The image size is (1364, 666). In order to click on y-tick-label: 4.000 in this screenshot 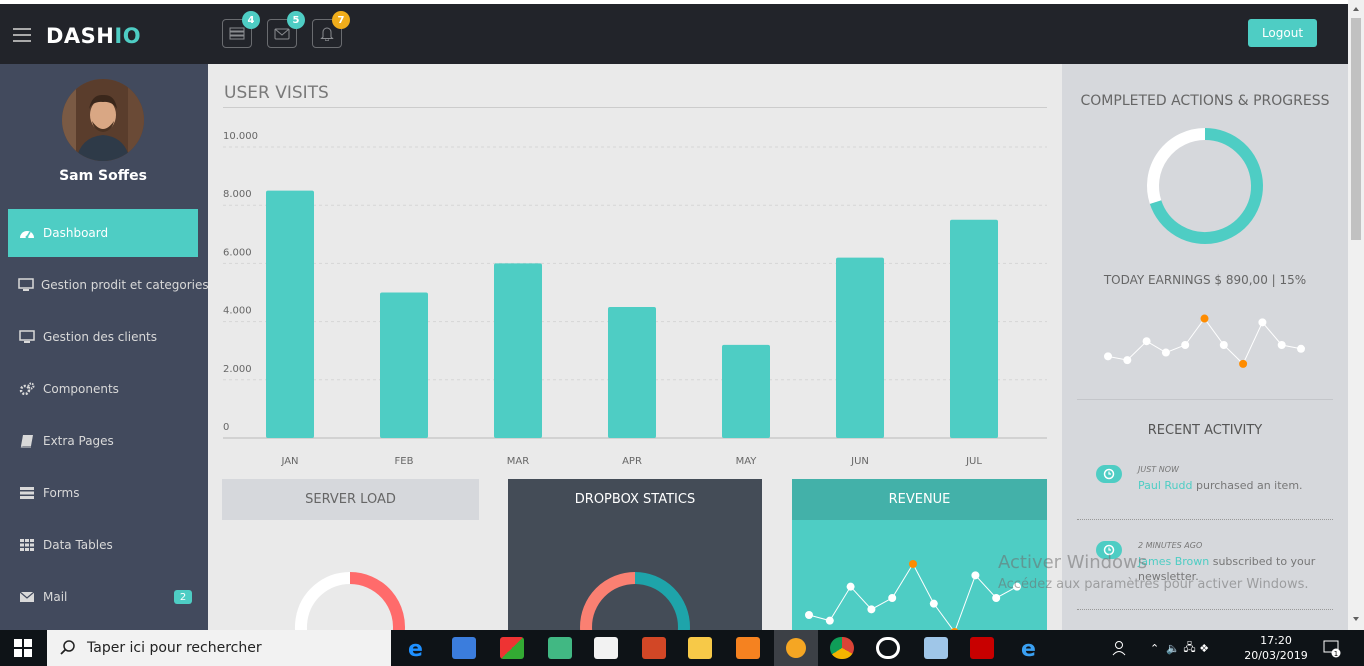, I will do `click(237, 311)`.